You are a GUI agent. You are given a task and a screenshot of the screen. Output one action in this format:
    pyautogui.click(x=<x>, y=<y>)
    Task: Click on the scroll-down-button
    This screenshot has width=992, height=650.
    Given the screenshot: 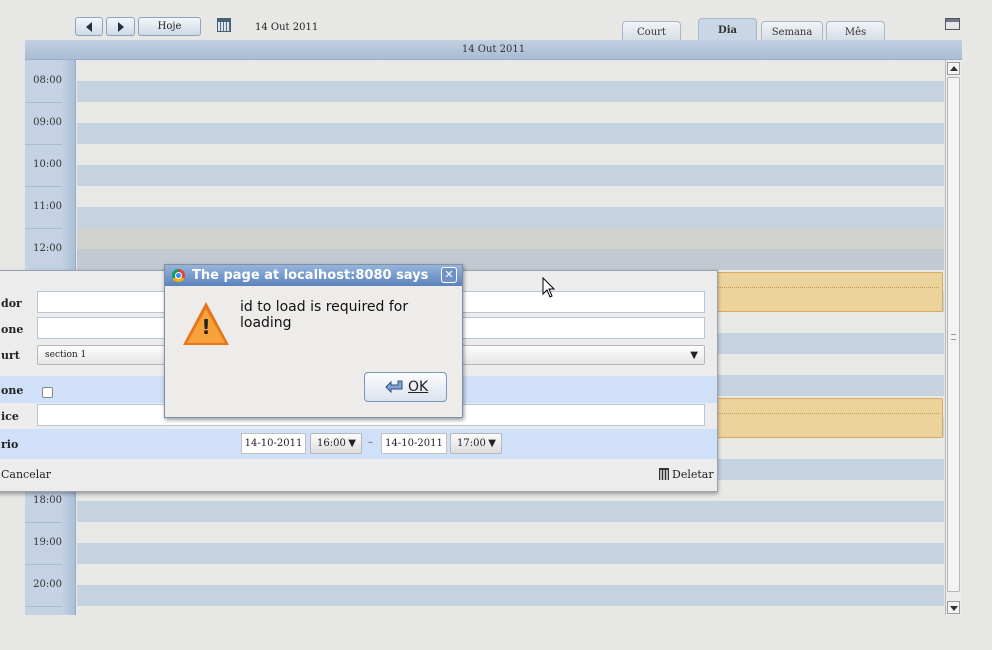 What is the action you would take?
    pyautogui.click(x=953, y=607)
    